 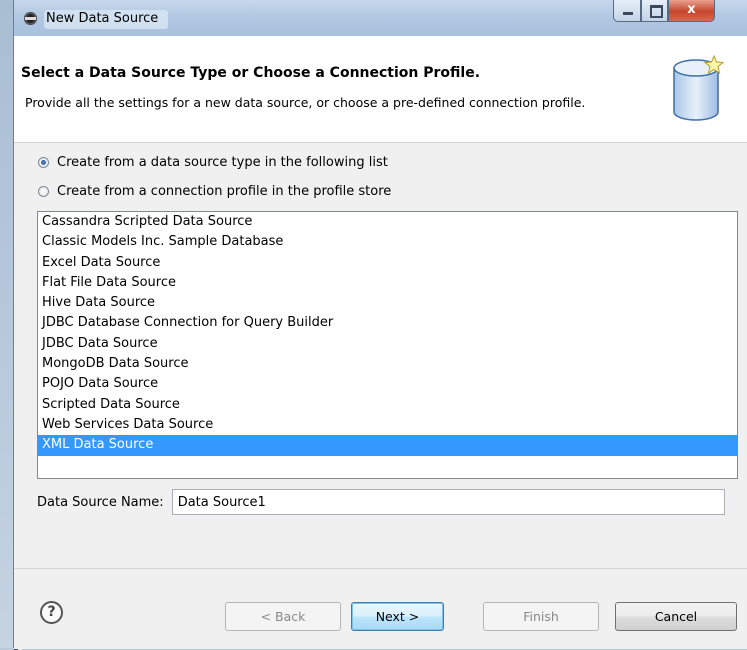 What do you see at coordinates (43, 162) in the screenshot?
I see `radio-create-from-type` at bounding box center [43, 162].